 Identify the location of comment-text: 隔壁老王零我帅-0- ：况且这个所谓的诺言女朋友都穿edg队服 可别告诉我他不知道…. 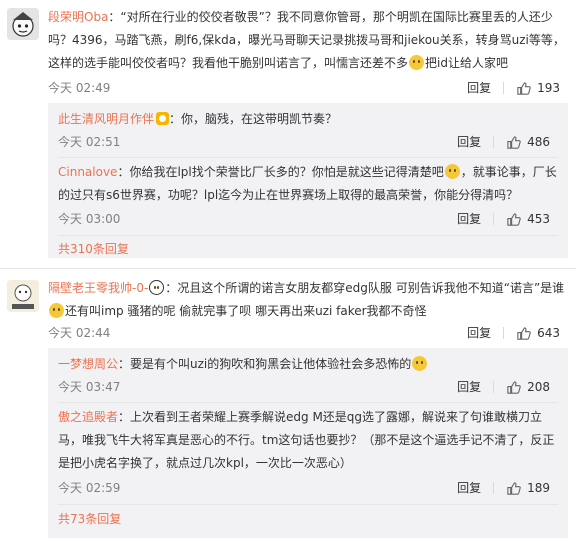
(306, 299).